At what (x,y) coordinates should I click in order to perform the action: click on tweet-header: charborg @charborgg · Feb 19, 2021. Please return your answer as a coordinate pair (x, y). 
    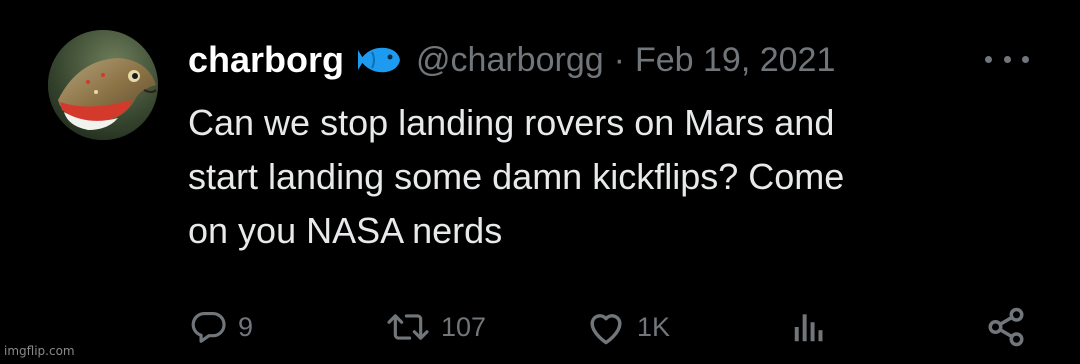
    Looking at the image, I should click on (511, 60).